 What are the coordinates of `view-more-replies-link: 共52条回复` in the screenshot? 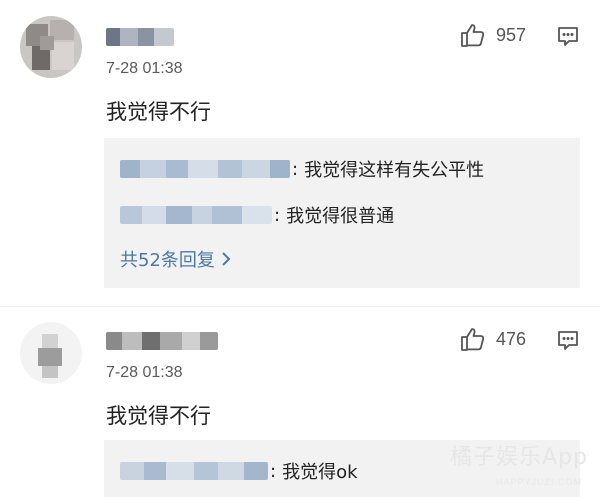 It's located at (175, 259).